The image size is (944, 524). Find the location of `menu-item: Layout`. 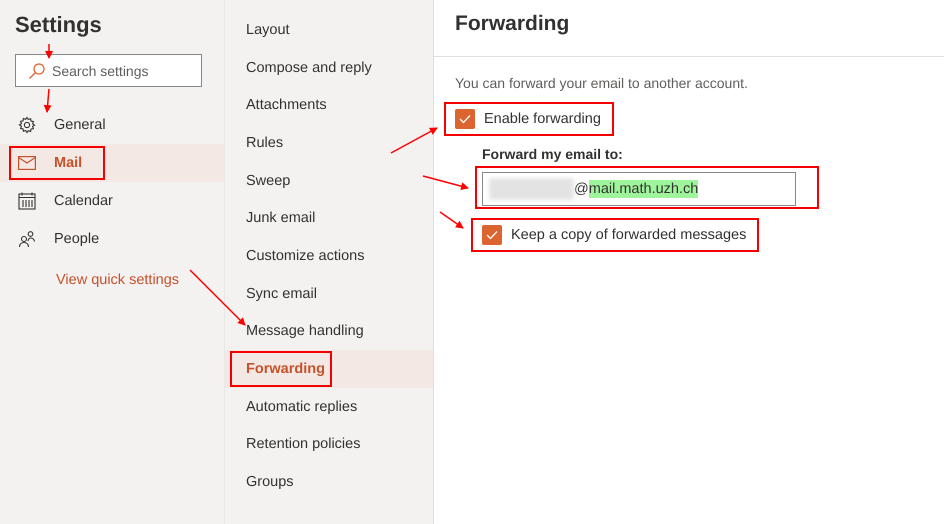

menu-item: Layout is located at coordinates (329, 30).